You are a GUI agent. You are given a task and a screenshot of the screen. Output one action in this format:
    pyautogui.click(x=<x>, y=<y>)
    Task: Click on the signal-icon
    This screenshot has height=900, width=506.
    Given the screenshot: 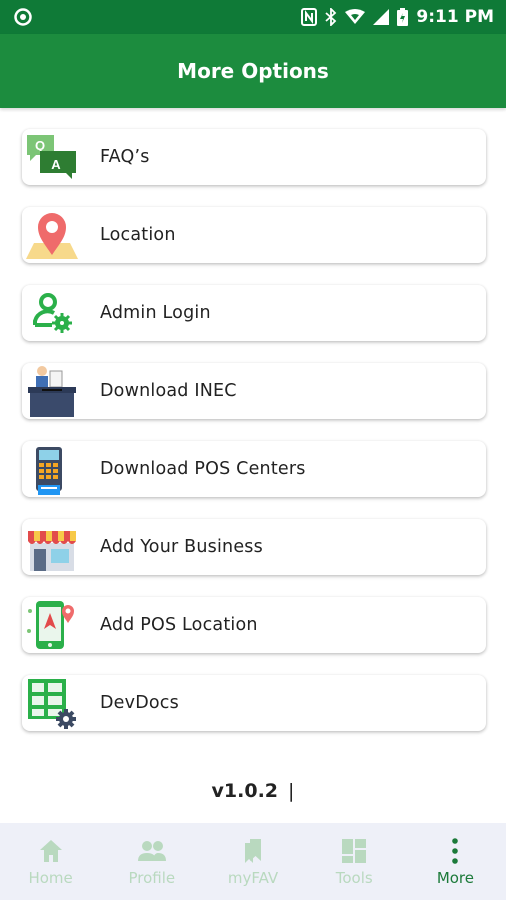 What is the action you would take?
    pyautogui.click(x=381, y=17)
    